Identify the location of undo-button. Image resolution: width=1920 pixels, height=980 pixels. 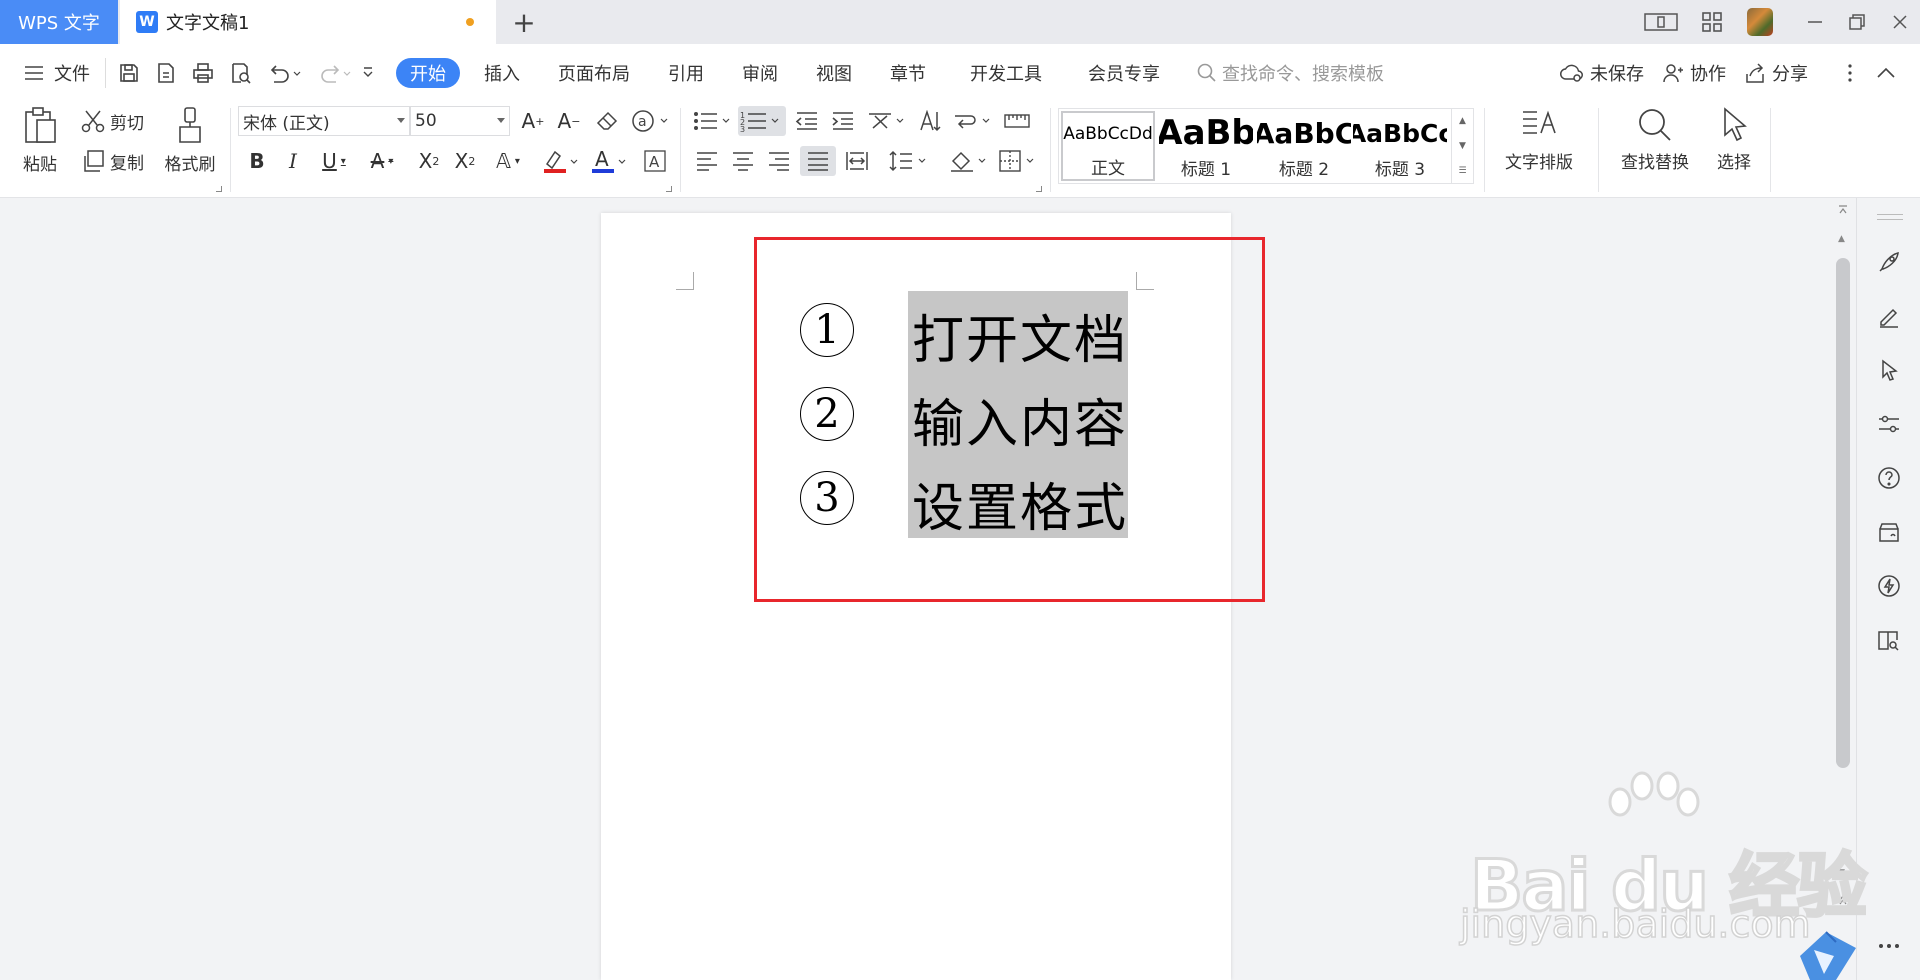
(284, 73).